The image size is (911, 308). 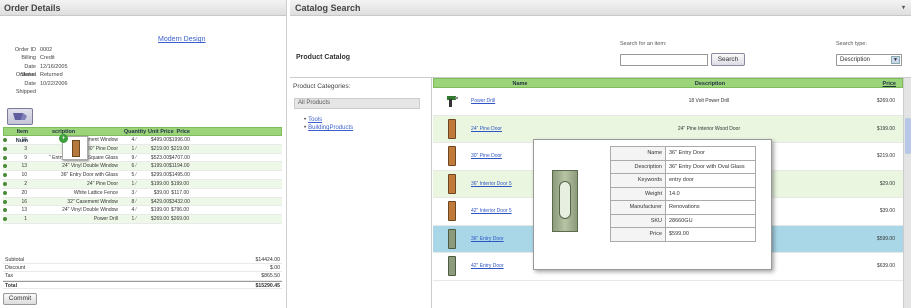 What do you see at coordinates (95, 192) in the screenshot?
I see `item-name: White Lattice Fence` at bounding box center [95, 192].